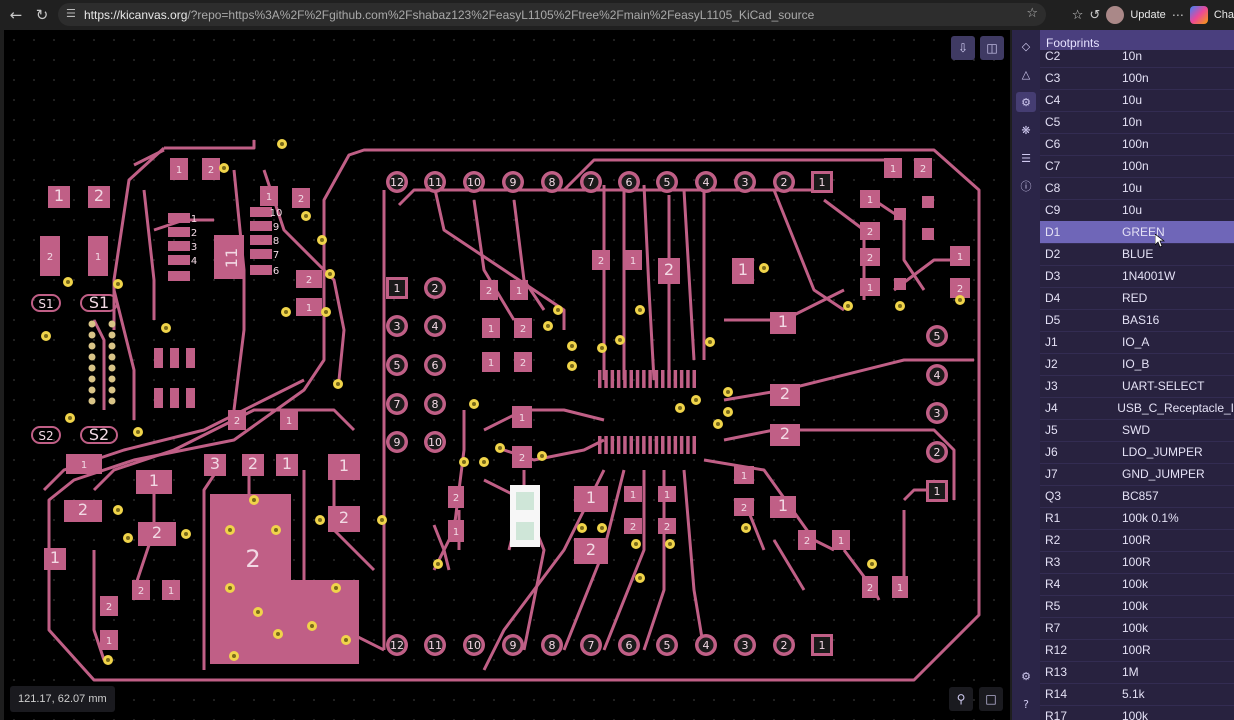  What do you see at coordinates (1137, 606) in the screenshot?
I see `footprint-row-r5: R5 100k` at bounding box center [1137, 606].